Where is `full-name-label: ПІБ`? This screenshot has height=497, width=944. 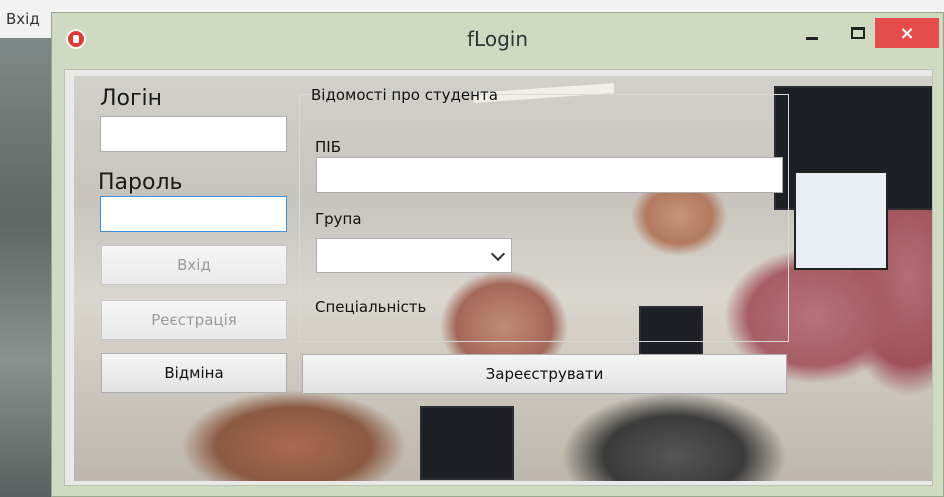 full-name-label: ПІБ is located at coordinates (328, 147).